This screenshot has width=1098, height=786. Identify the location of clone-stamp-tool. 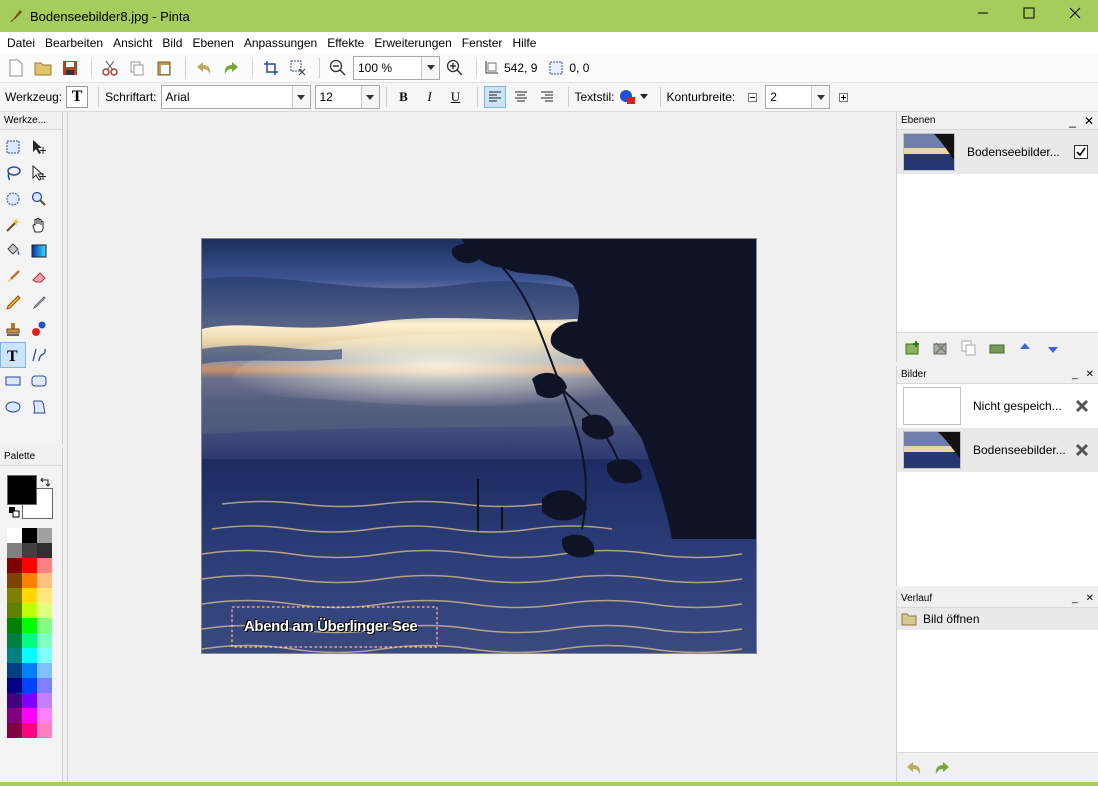
(13, 329).